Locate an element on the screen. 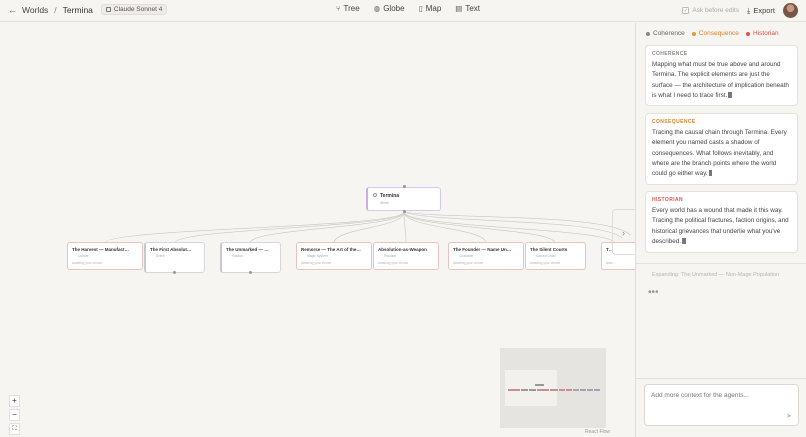  card-label: COHERENCE is located at coordinates (670, 54).